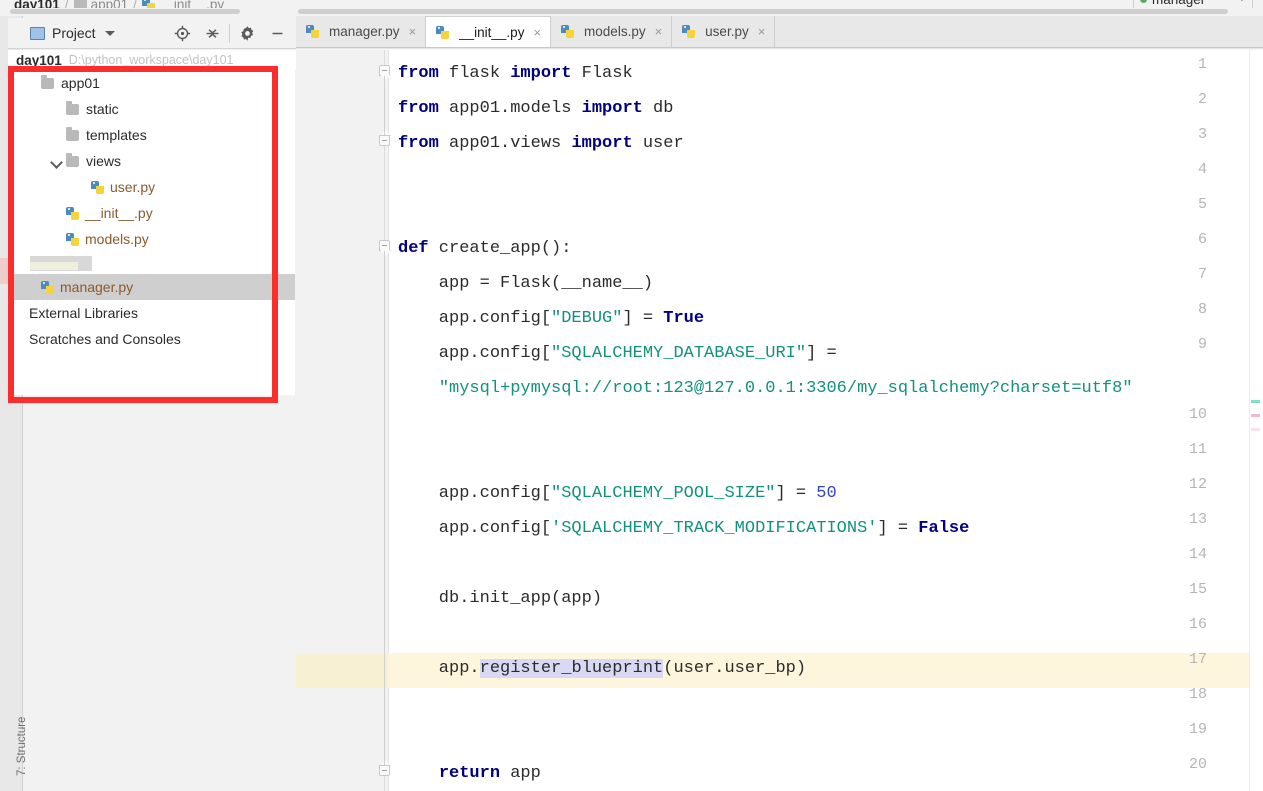 The width and height of the screenshot is (1263, 791). I want to click on tree-row: static, so click(152, 109).